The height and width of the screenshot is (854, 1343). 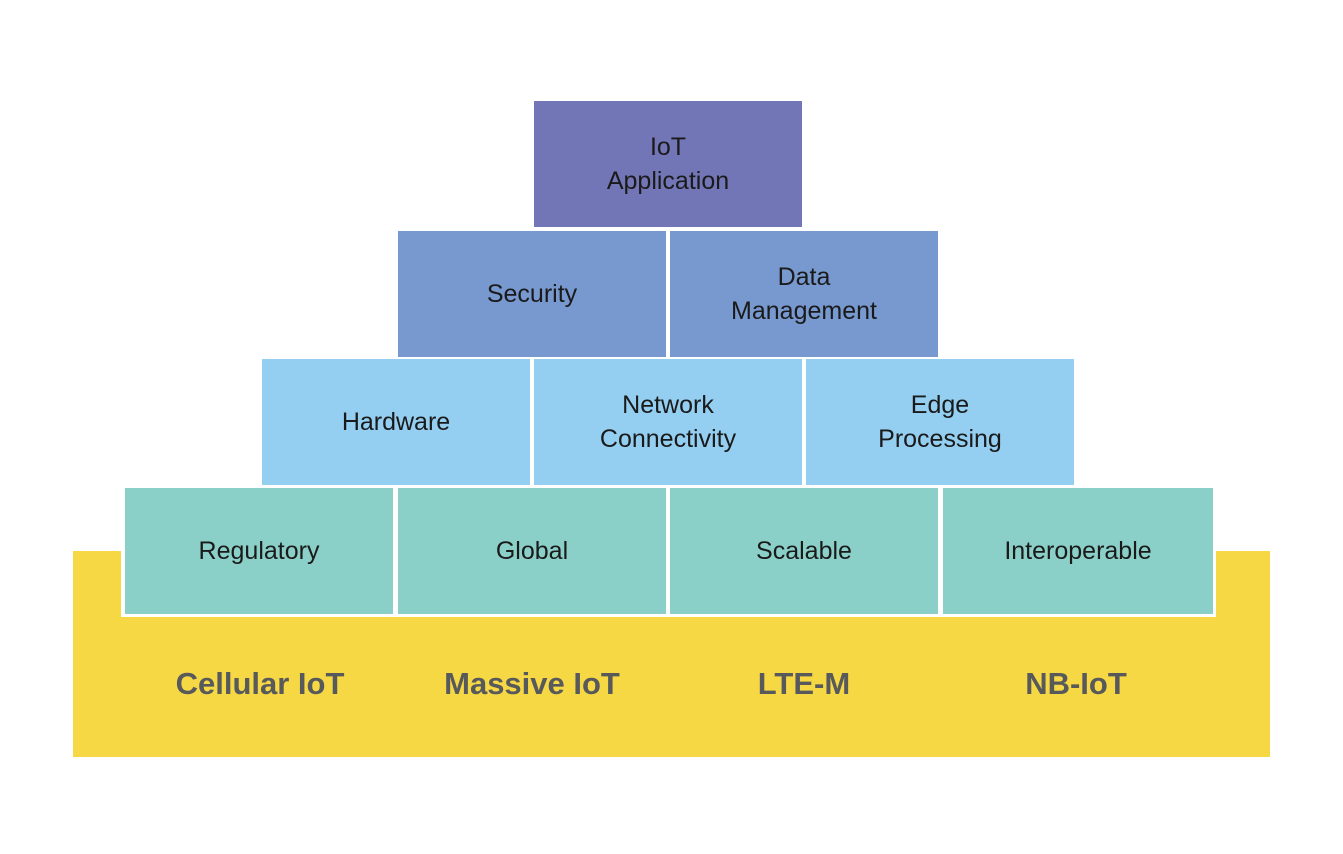 I want to click on base-label-nb-iot: NB-IoT, so click(x=1076, y=683).